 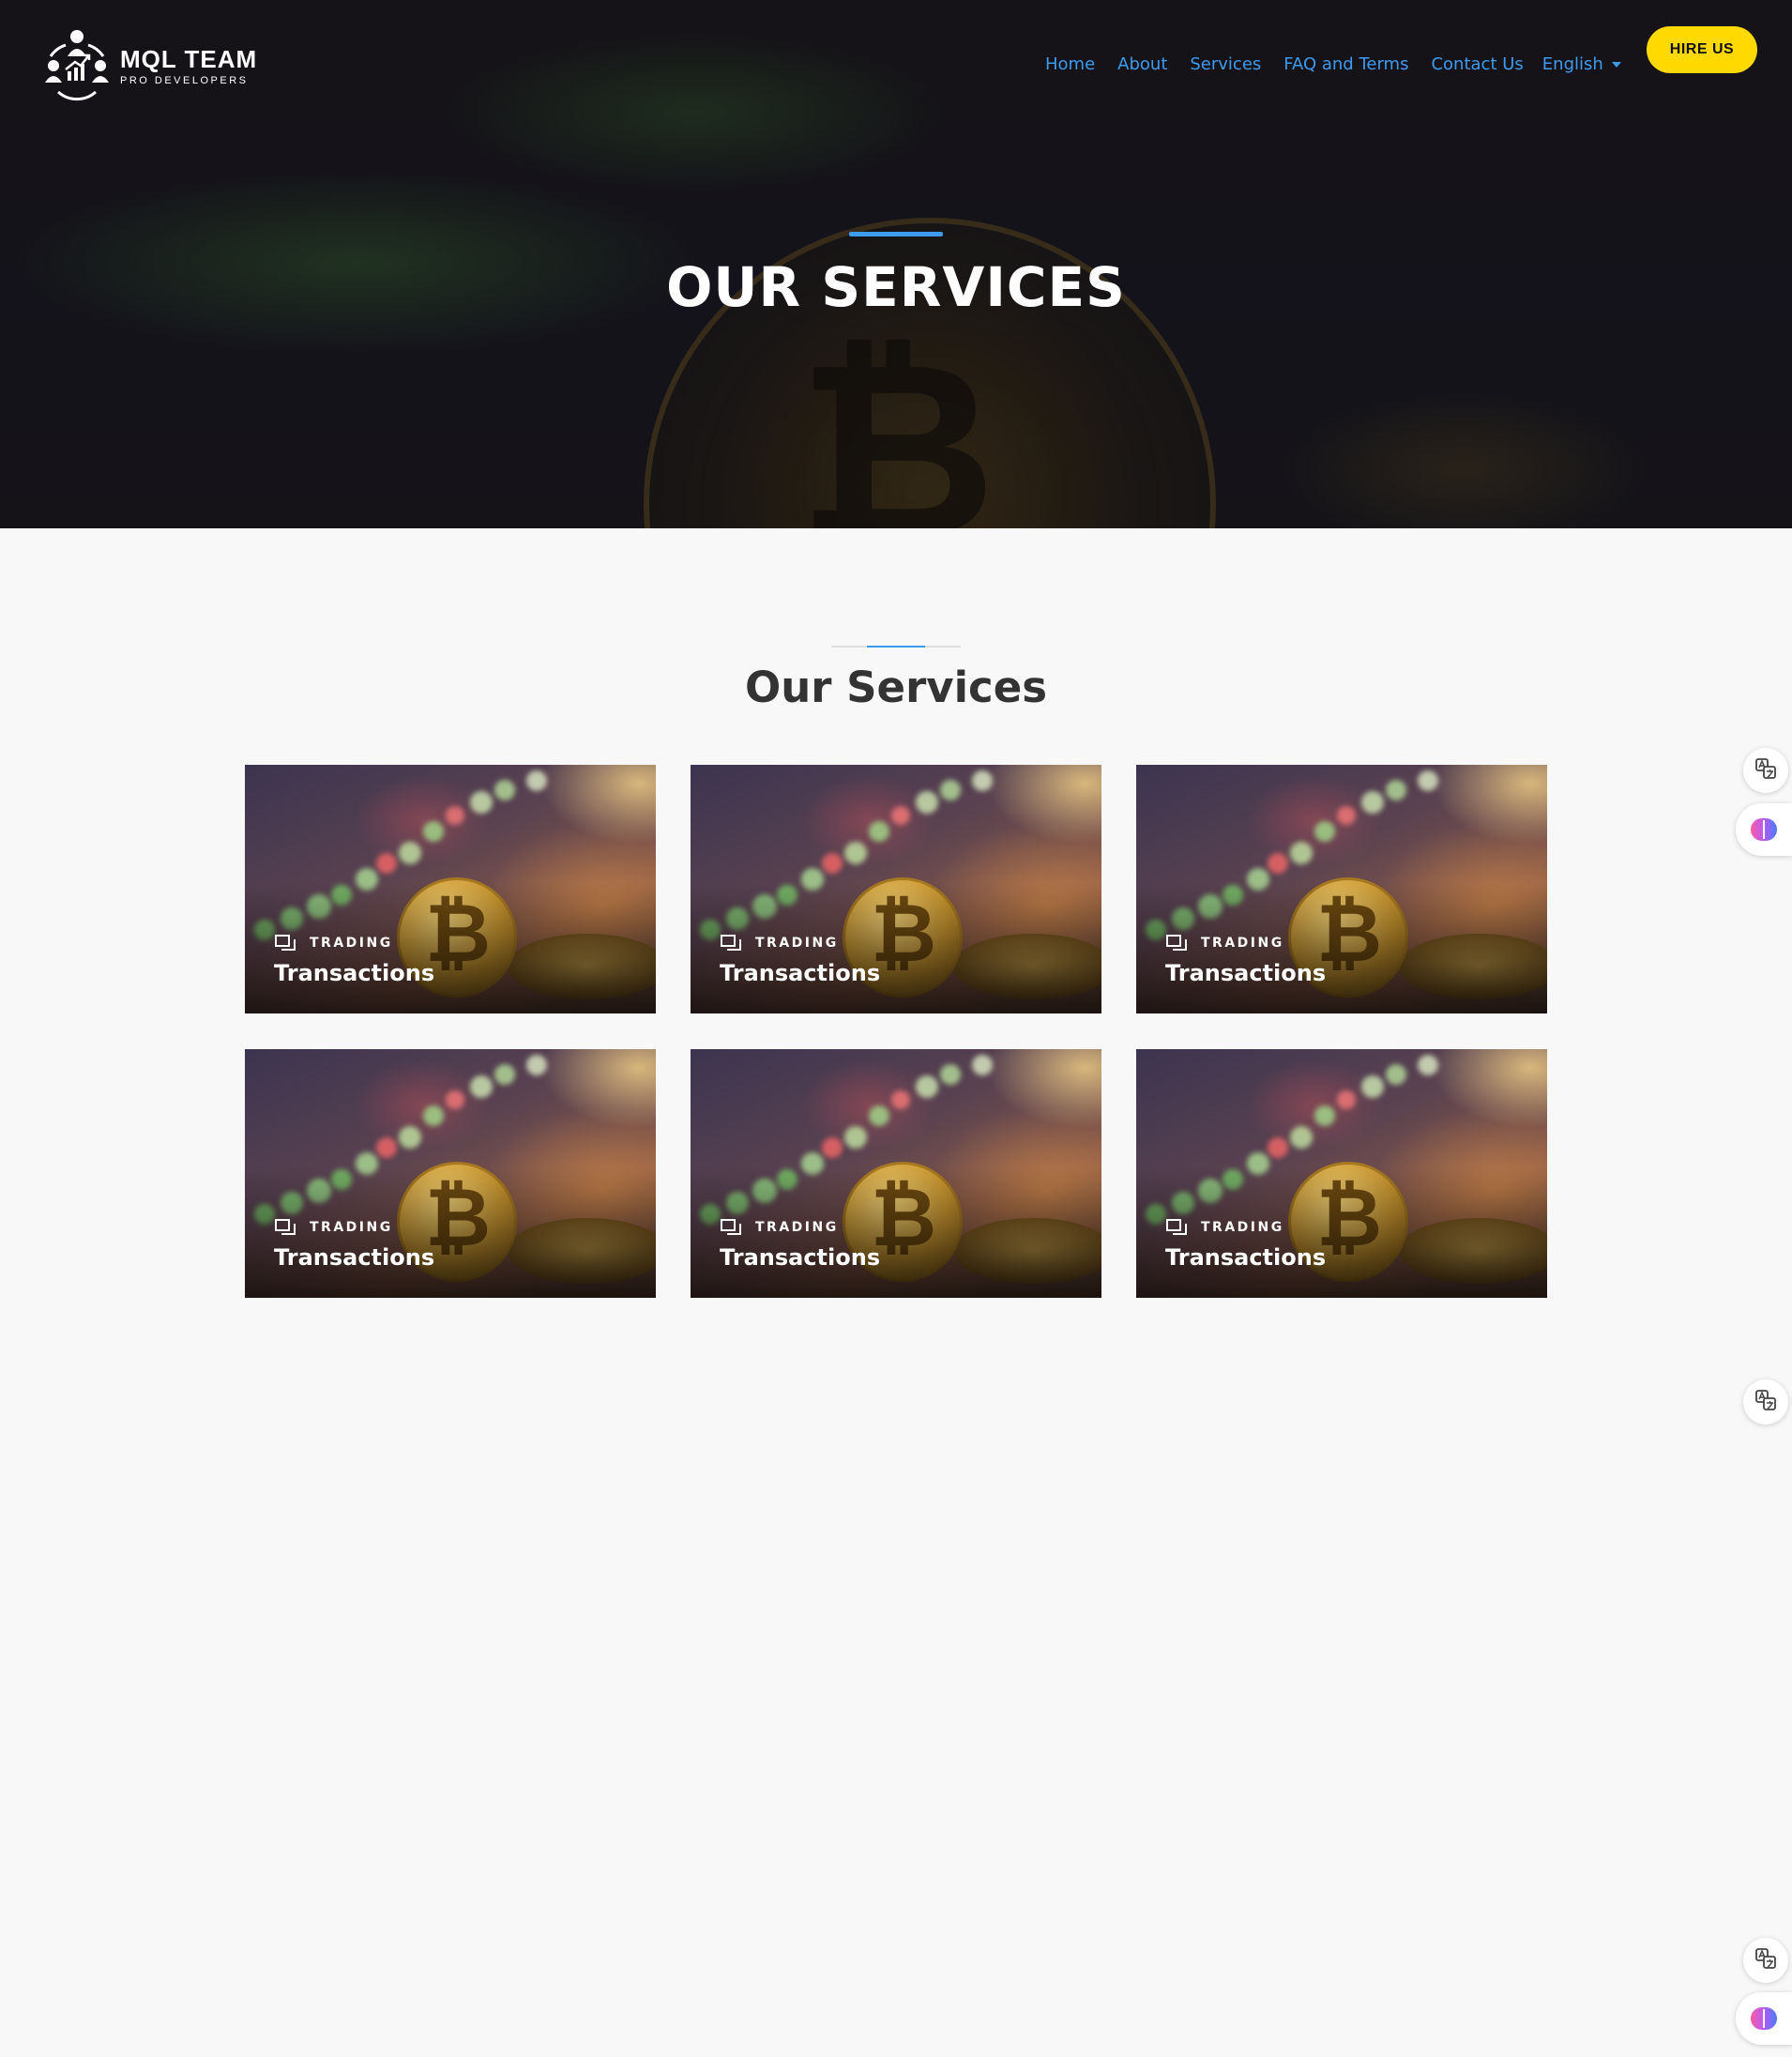 I want to click on nav-about: About, so click(x=1142, y=64).